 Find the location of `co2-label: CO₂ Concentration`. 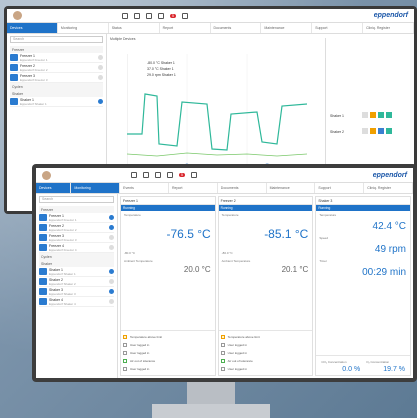

co2-label: CO₂ Concentration is located at coordinates (334, 362).